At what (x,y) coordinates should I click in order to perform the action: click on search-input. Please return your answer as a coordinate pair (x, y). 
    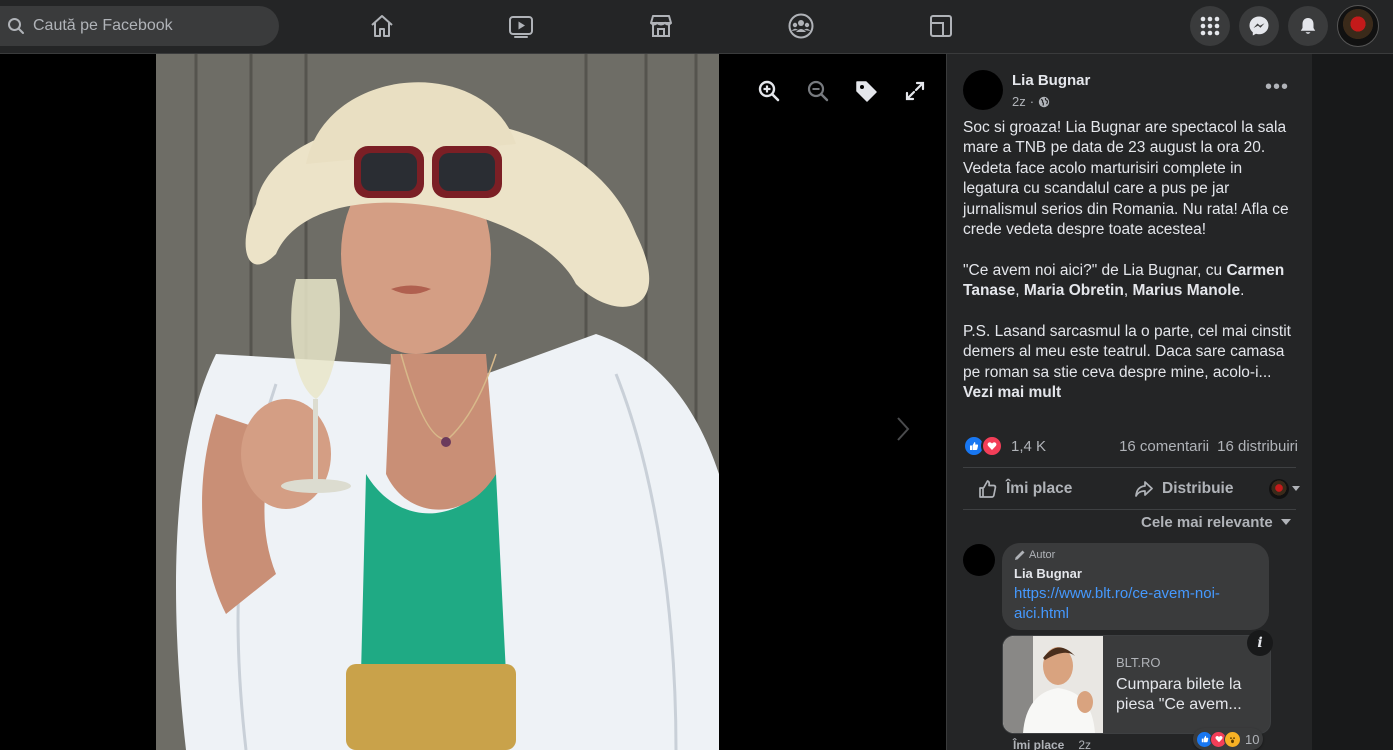
    Looking at the image, I should click on (143, 26).